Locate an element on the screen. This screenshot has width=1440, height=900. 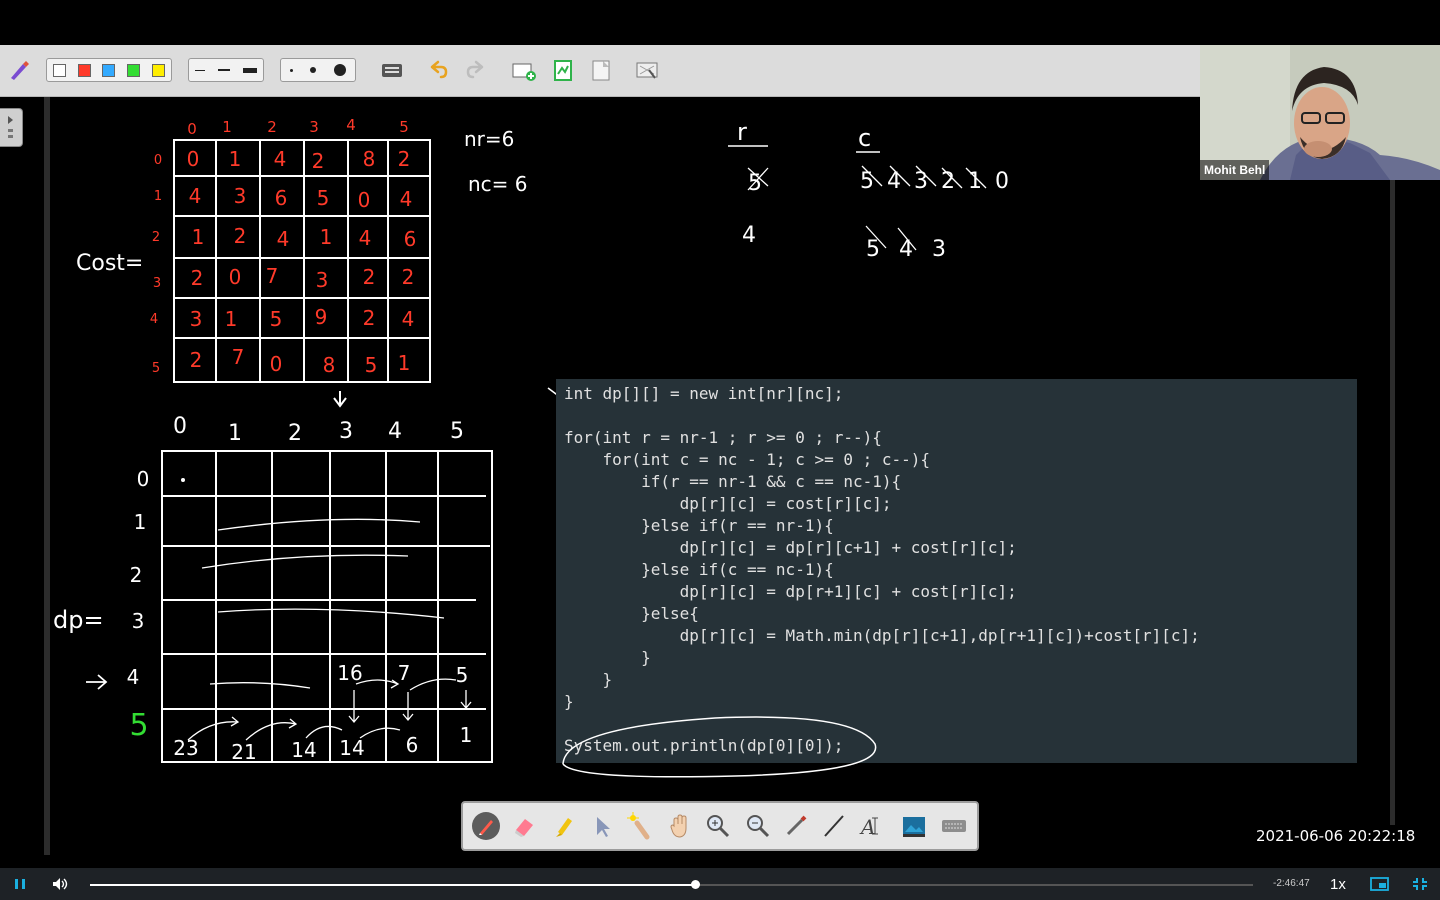
brush-icon is located at coordinates (796, 826).